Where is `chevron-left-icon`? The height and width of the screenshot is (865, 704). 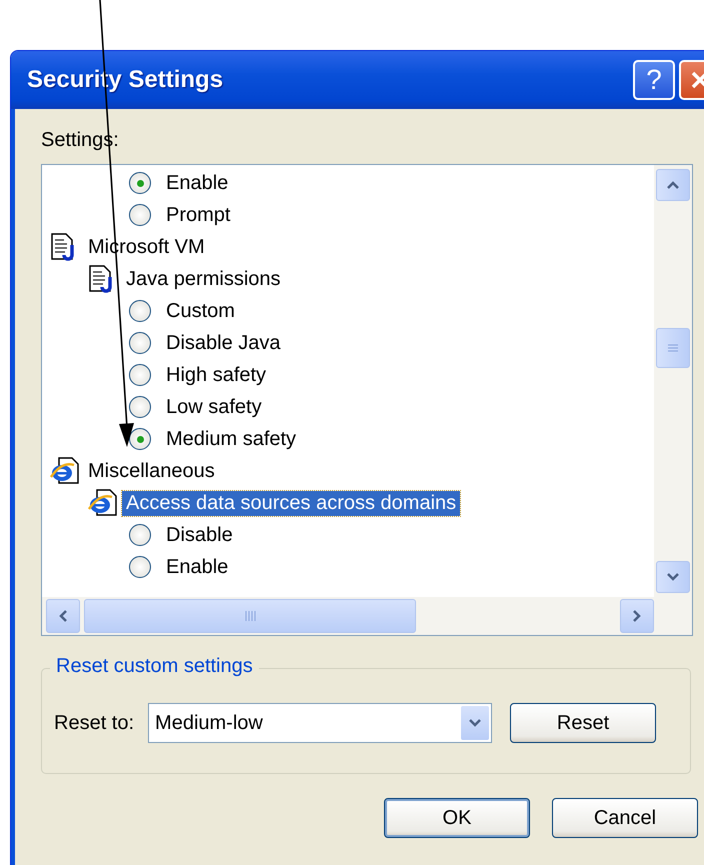 chevron-left-icon is located at coordinates (63, 616).